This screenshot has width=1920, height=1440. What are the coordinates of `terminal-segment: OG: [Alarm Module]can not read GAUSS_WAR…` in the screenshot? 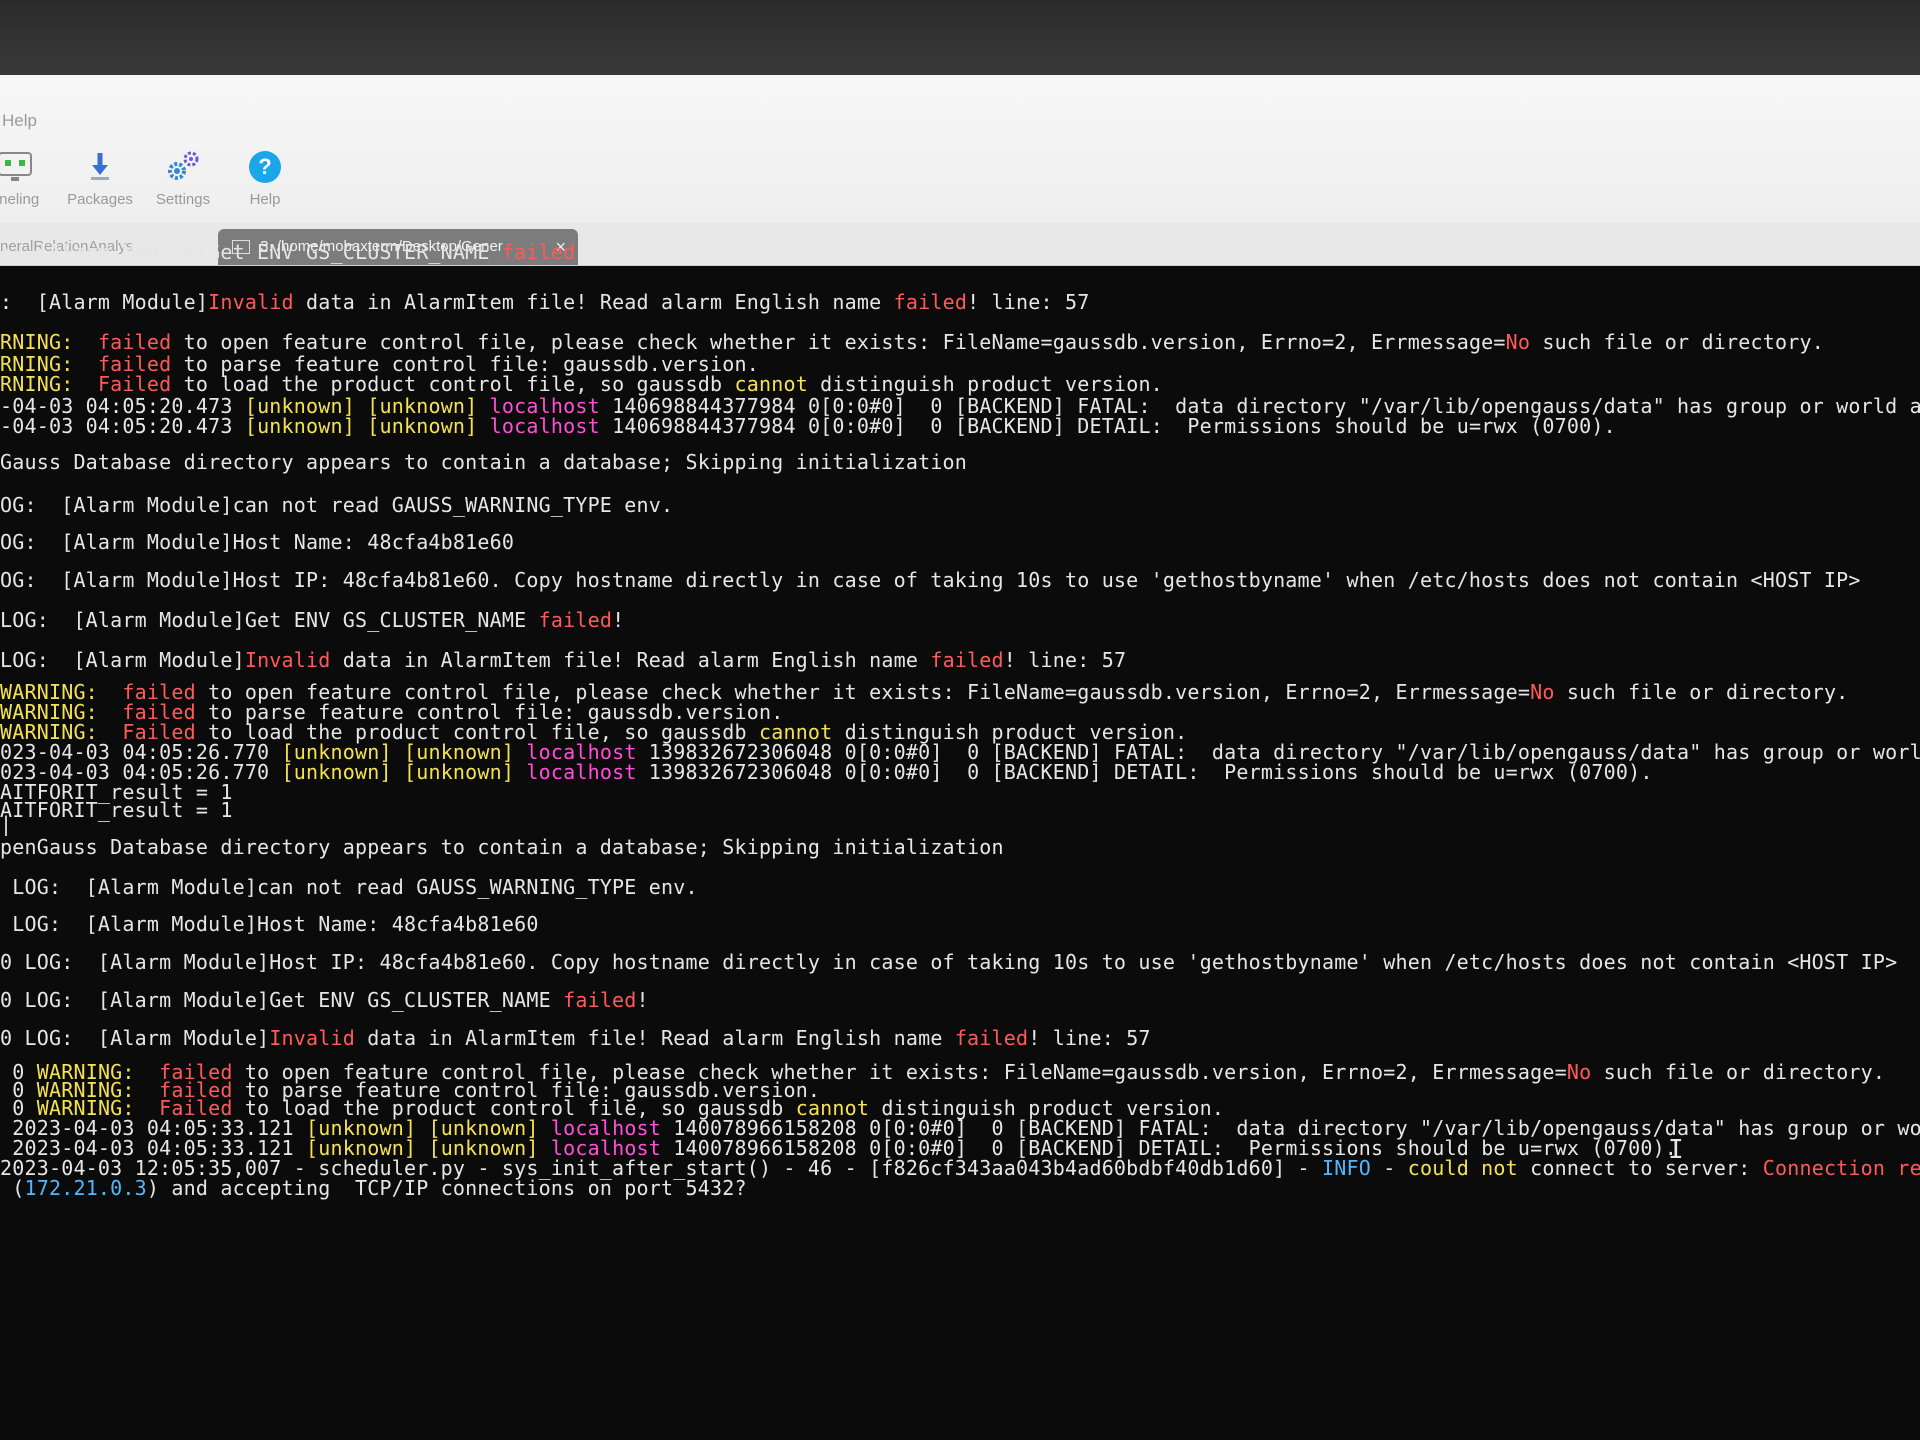 It's located at (337, 505).